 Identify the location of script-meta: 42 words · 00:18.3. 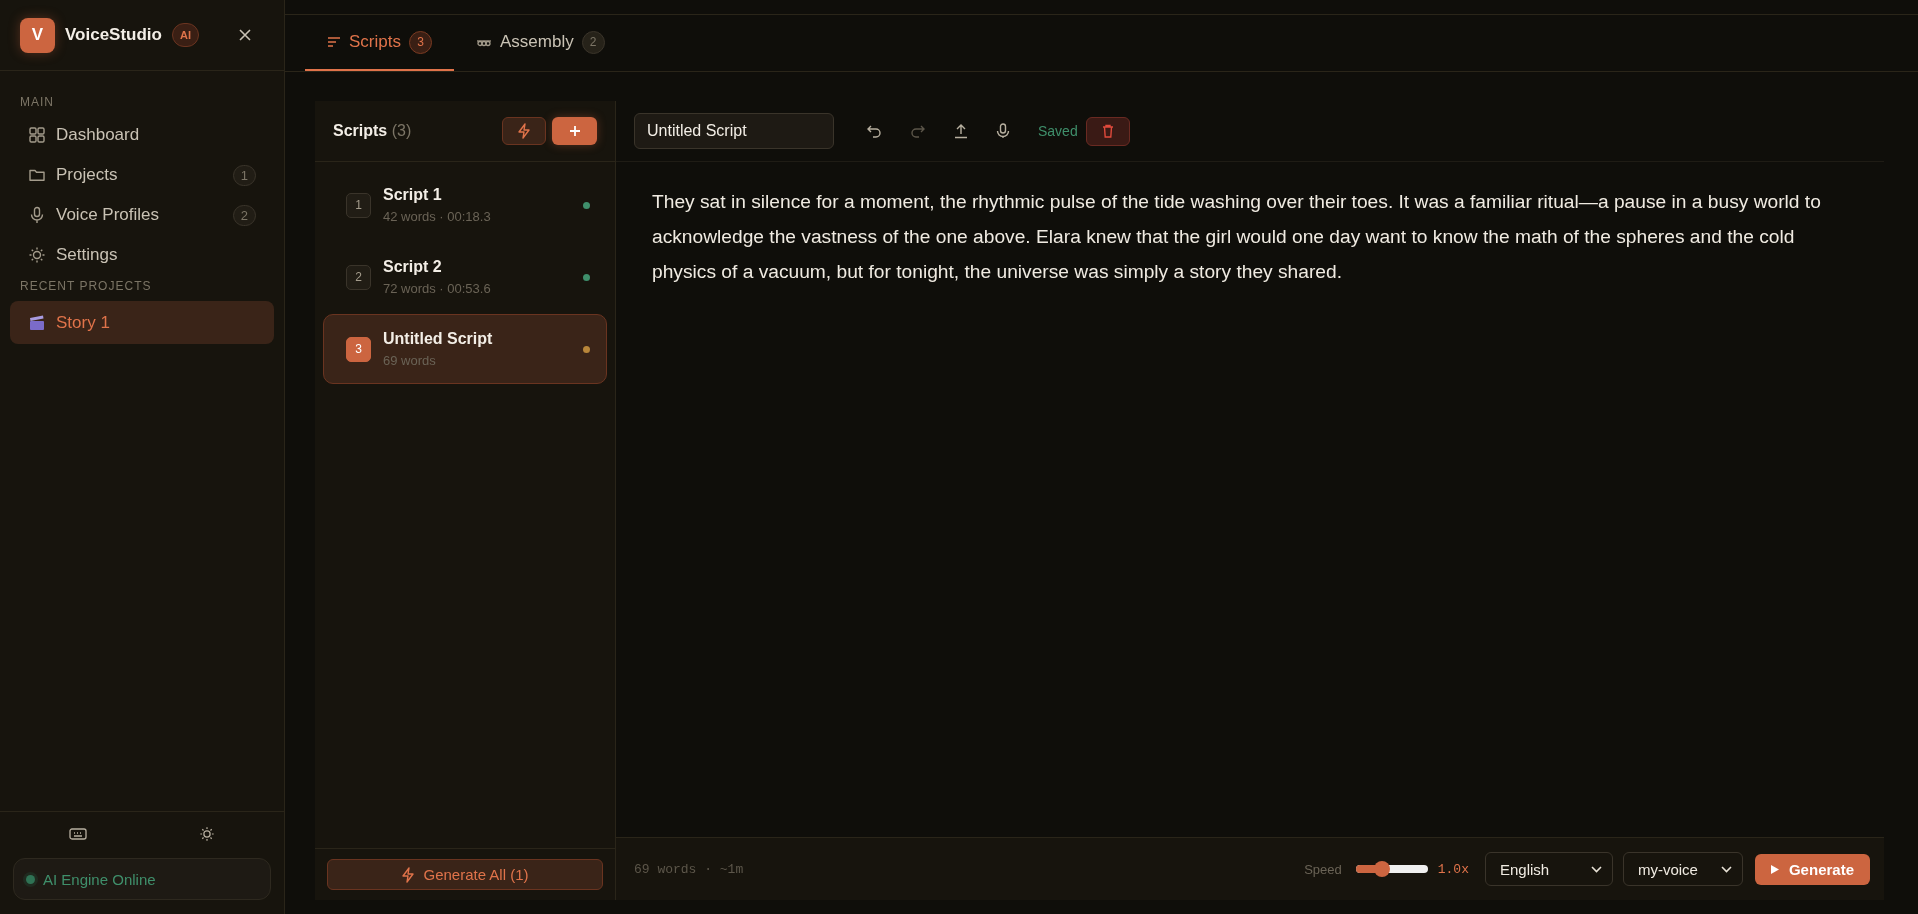
(437, 216).